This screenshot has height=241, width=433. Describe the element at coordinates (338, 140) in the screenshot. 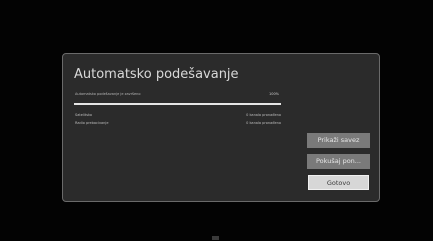

I see `show-channels-button: Prikaži savez` at that location.